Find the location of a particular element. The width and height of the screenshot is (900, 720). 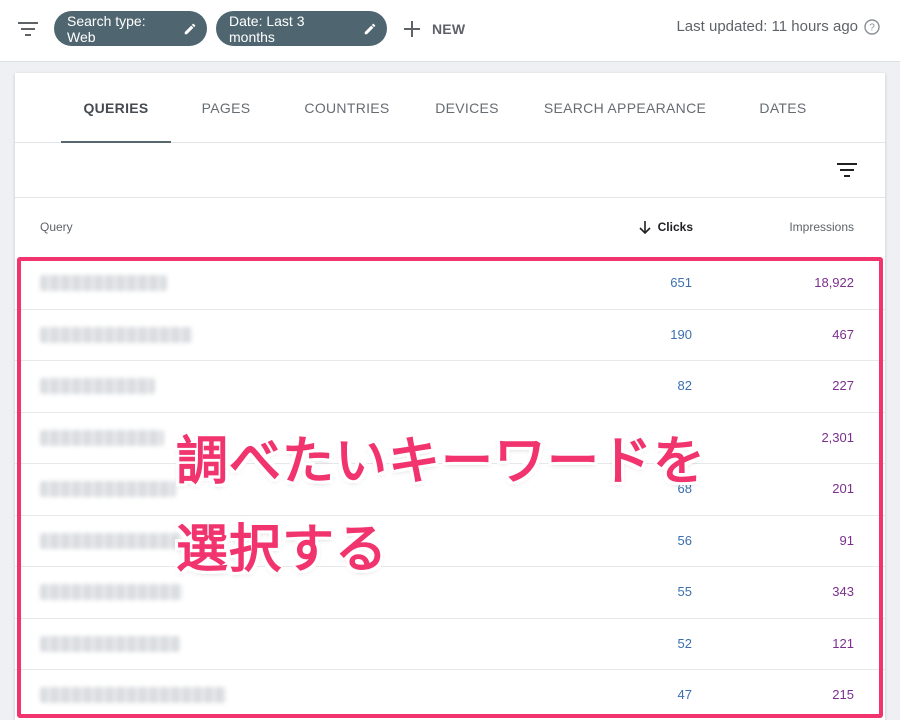

last-updated: Last updated: 11 hours ago ? is located at coordinates (778, 26).